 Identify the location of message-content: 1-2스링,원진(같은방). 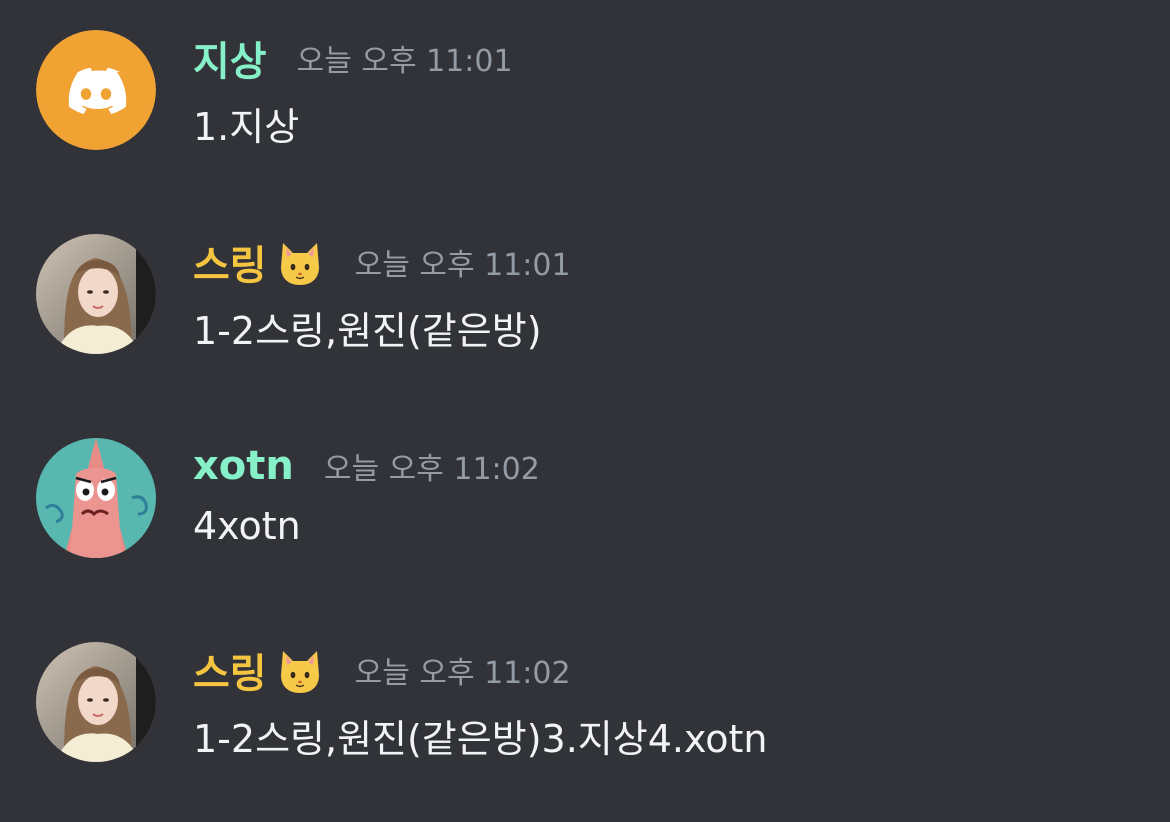
(367, 331).